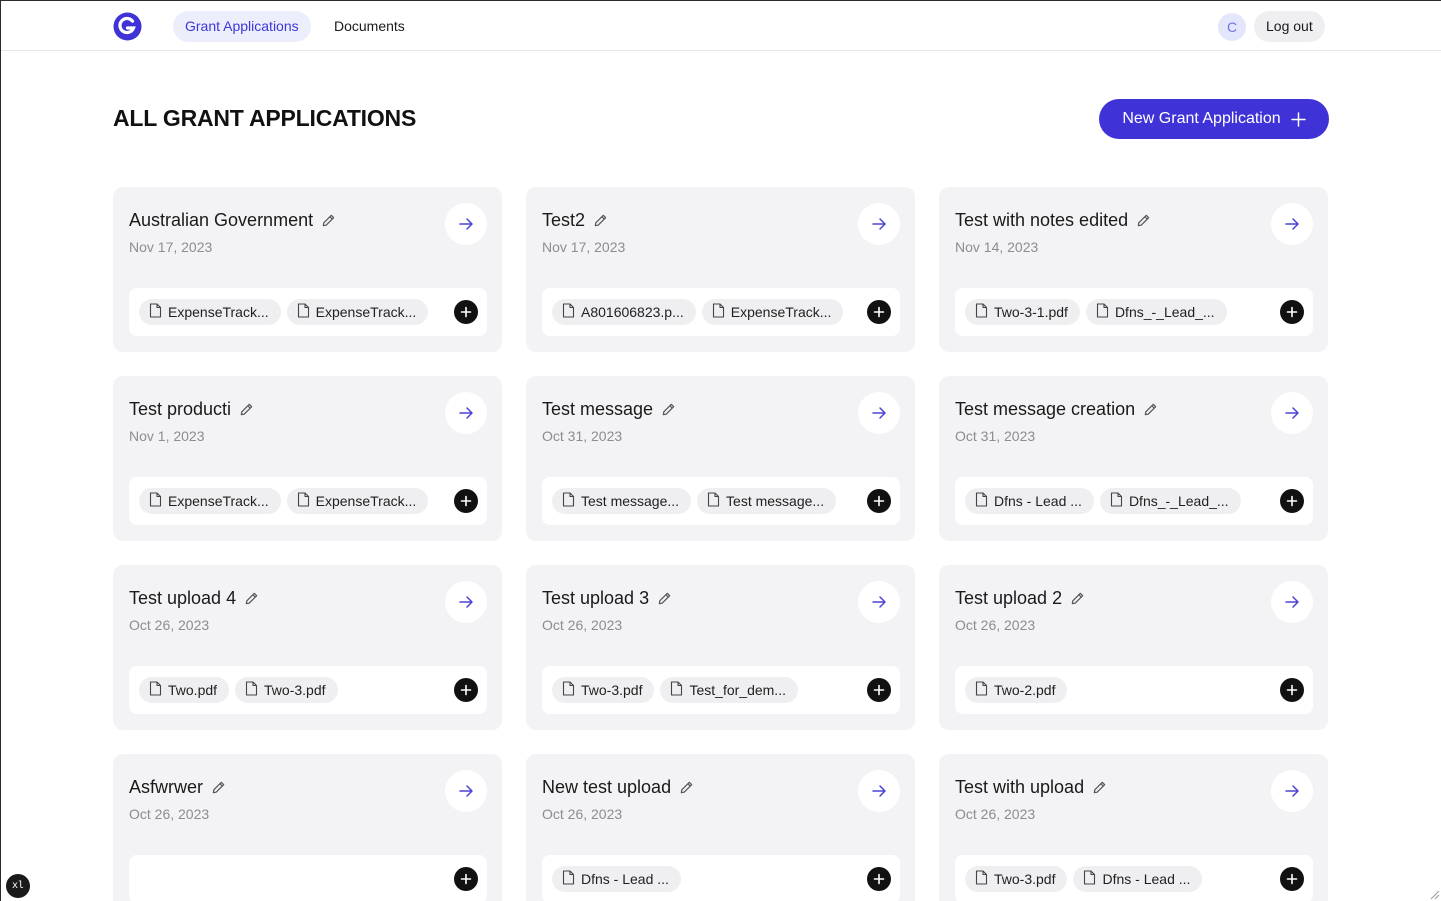 The width and height of the screenshot is (1441, 901). Describe the element at coordinates (369, 26) in the screenshot. I see `tab-documents: Documents` at that location.